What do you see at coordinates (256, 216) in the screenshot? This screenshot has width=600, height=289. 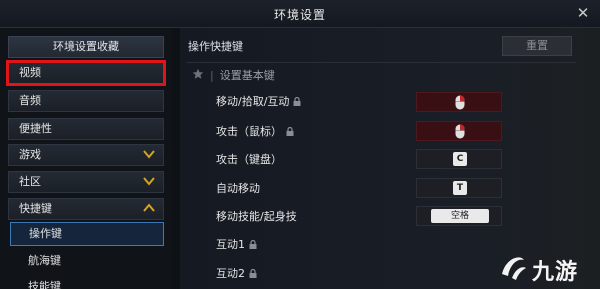 I see `keybind-row-label: 移动技能/起身技` at bounding box center [256, 216].